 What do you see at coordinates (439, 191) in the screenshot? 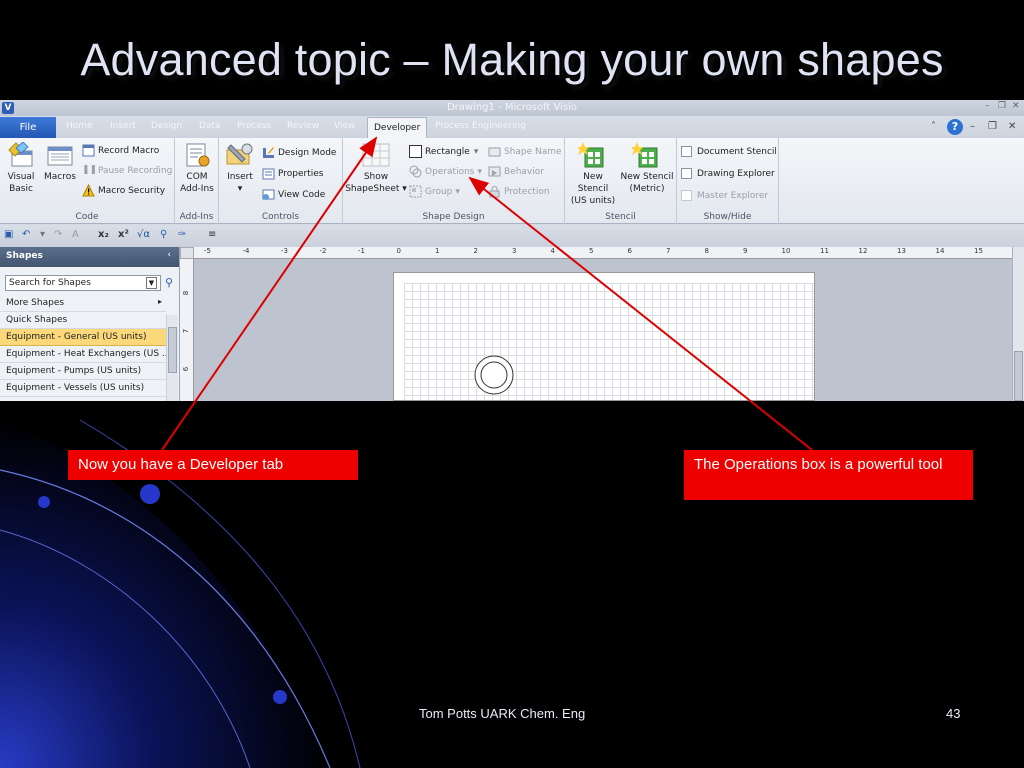
I see `group-label: Group` at bounding box center [439, 191].